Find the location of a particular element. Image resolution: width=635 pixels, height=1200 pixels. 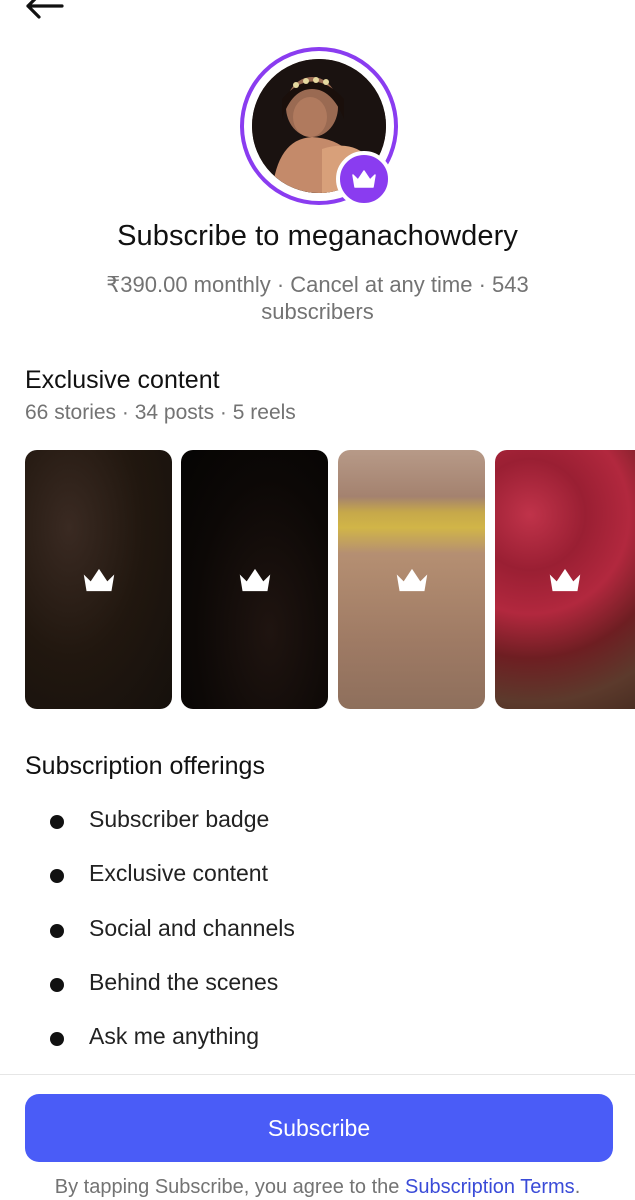

subscription-terms-link: Subscription Terms is located at coordinates (490, 1187).